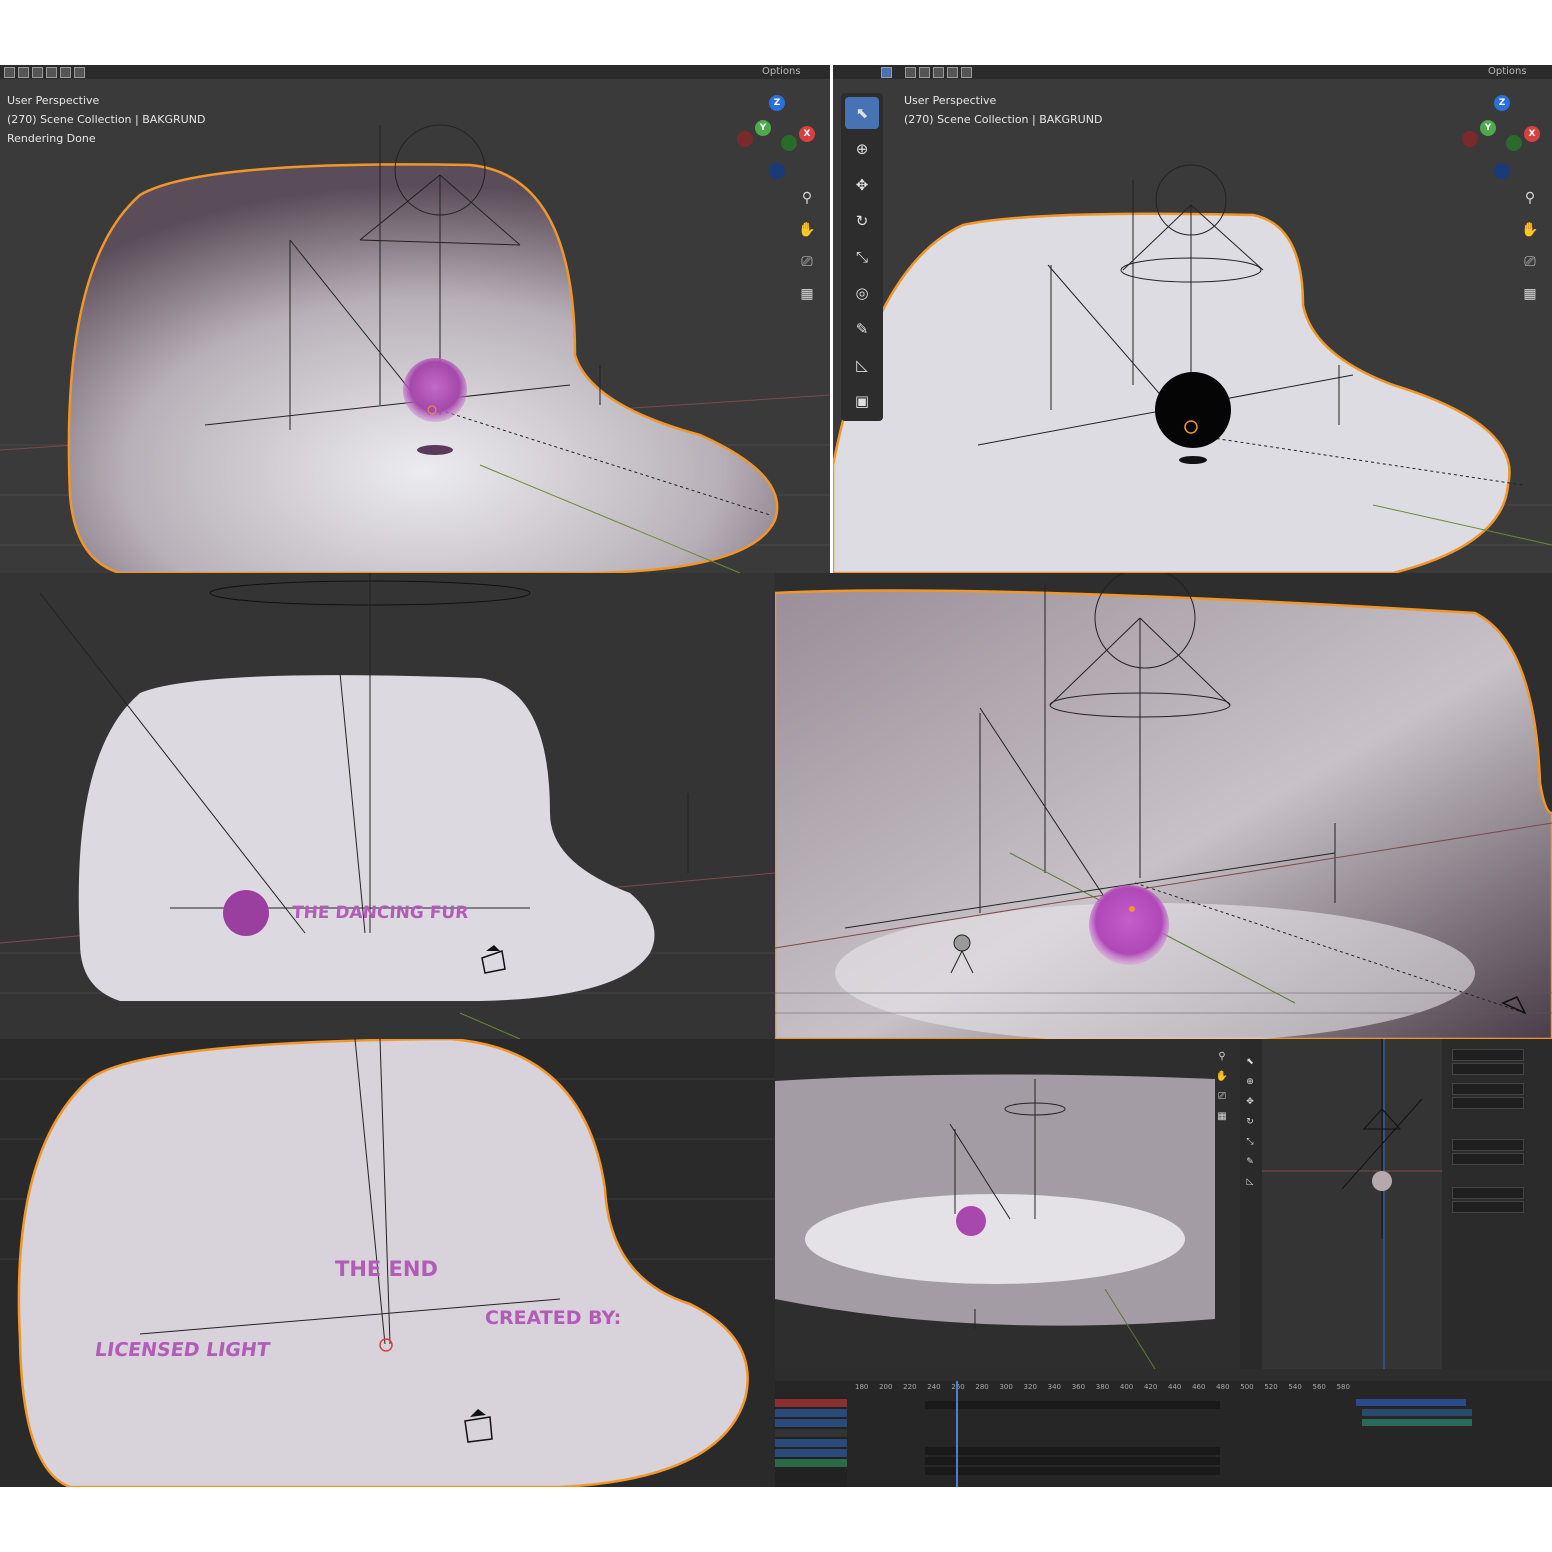 This screenshot has height=1552, width=1552. I want to click on license-text: LICENSED LIGHT, so click(182, 1350).